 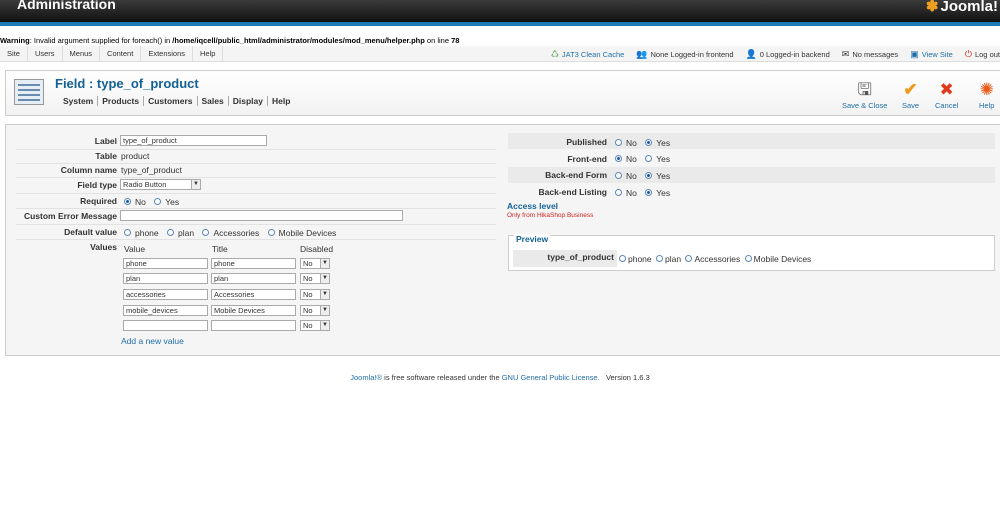 What do you see at coordinates (618, 159) in the screenshot?
I see `frontend-no-radio` at bounding box center [618, 159].